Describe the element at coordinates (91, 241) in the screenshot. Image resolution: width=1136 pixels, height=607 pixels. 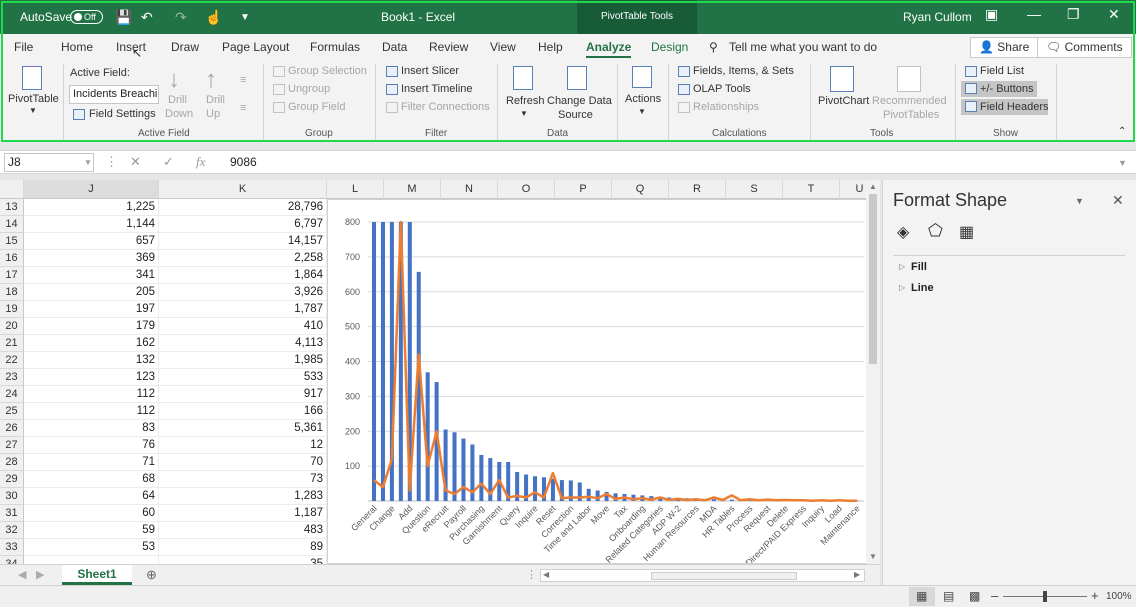
I see `cell-j: 657` at that location.